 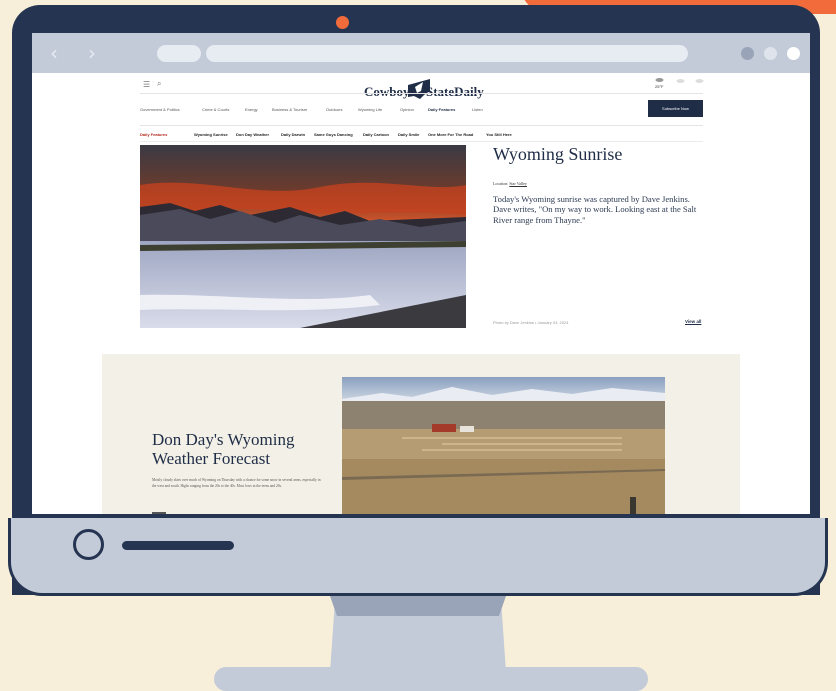 What do you see at coordinates (88, 544) in the screenshot?
I see `power-button-icon` at bounding box center [88, 544].